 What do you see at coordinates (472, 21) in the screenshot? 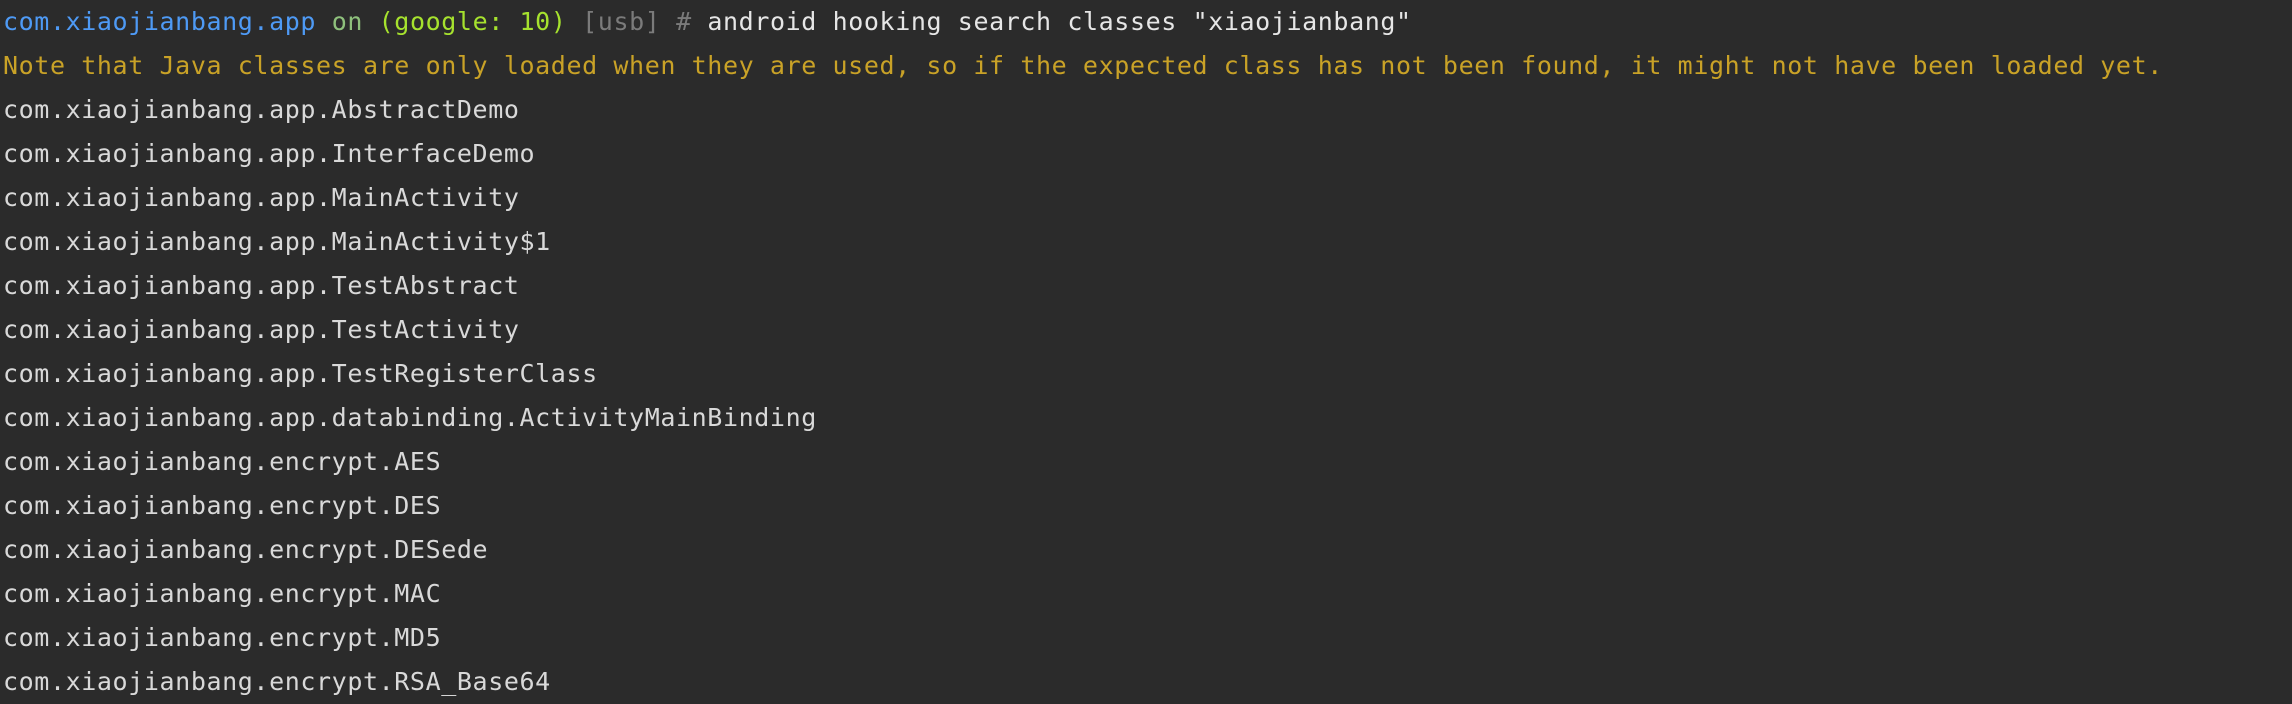
I see `prompt-device: (google: 10)` at bounding box center [472, 21].